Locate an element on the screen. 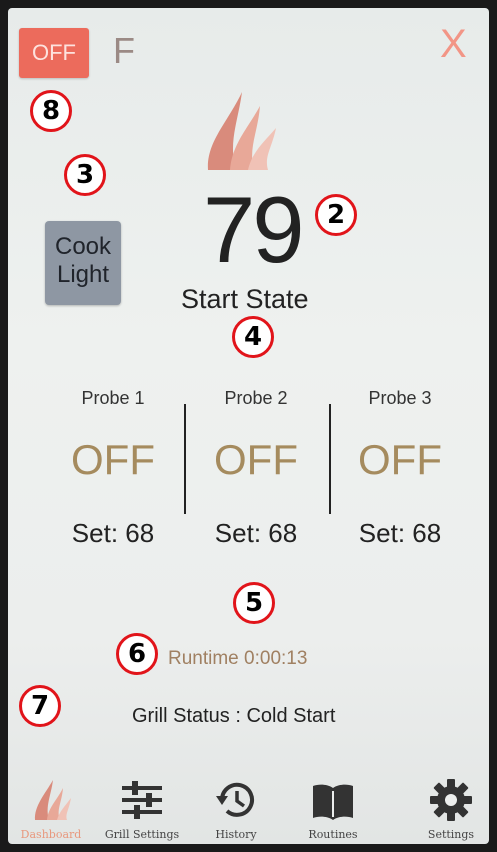 This screenshot has width=497, height=852. flame-icon is located at coordinates (52, 800).